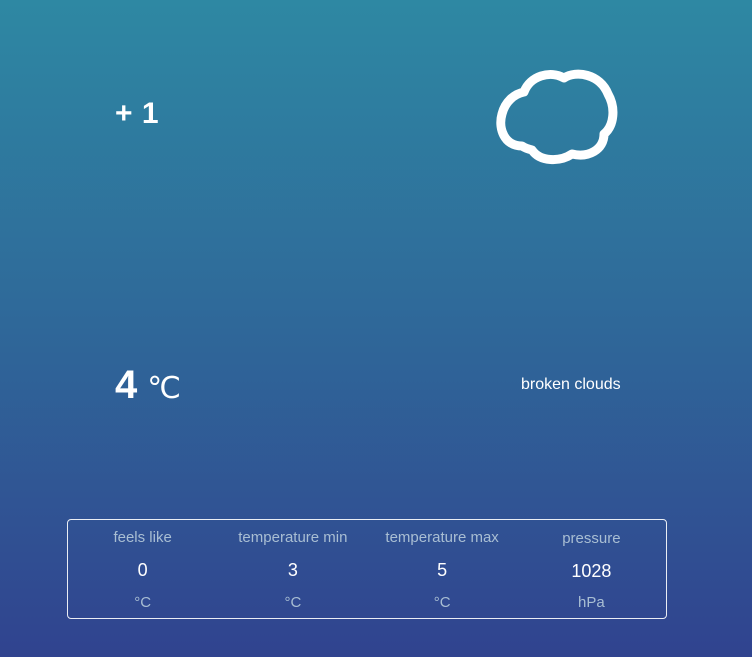 The image size is (752, 657). Describe the element at coordinates (142, 537) in the screenshot. I see `stat-label: feels like` at that location.